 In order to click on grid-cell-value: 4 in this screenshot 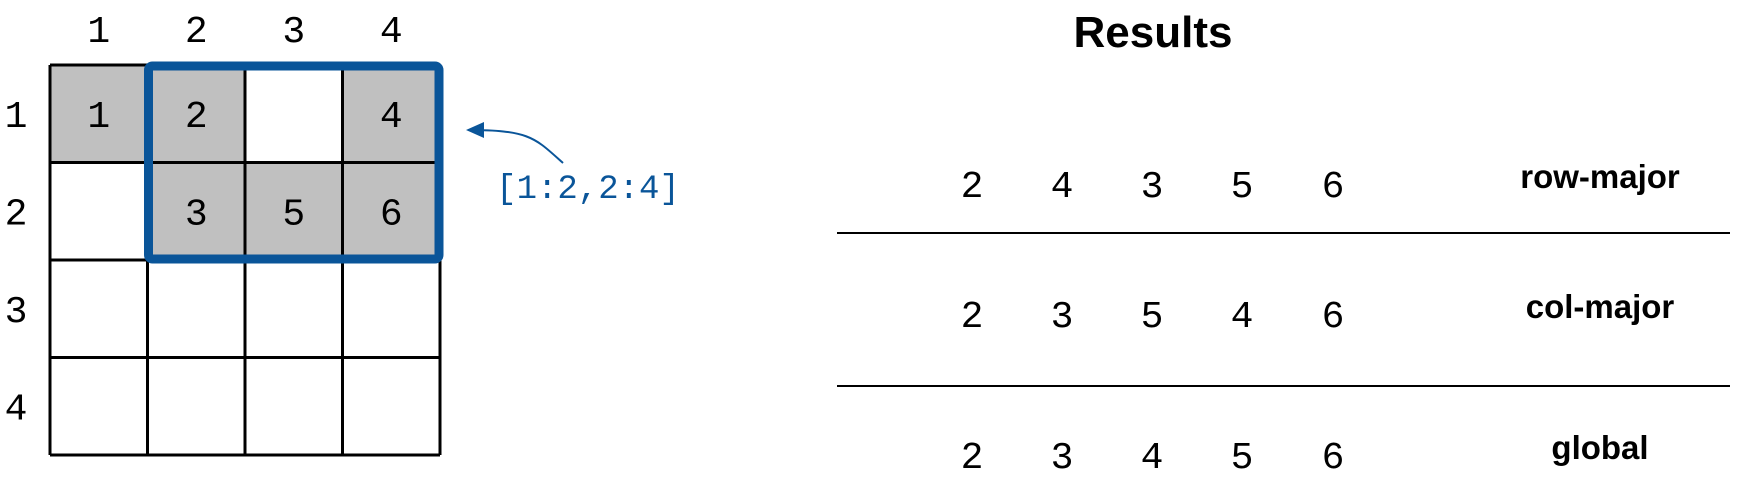, I will do `click(391, 117)`.